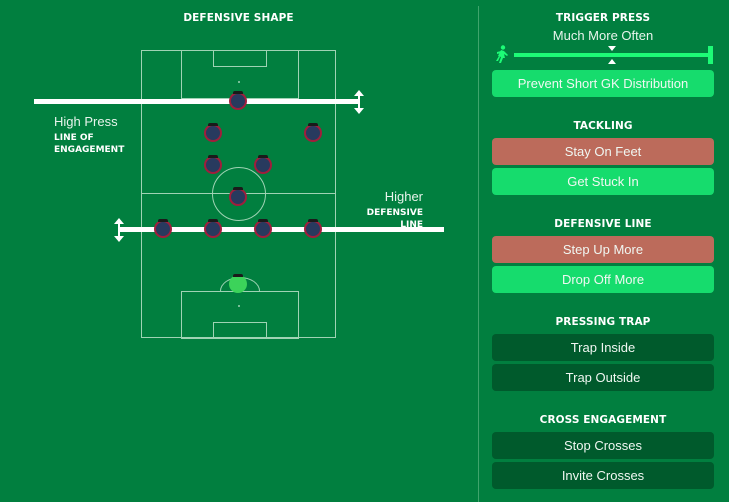  What do you see at coordinates (603, 377) in the screenshot?
I see `trap-outside-button: Trap Outside` at bounding box center [603, 377].